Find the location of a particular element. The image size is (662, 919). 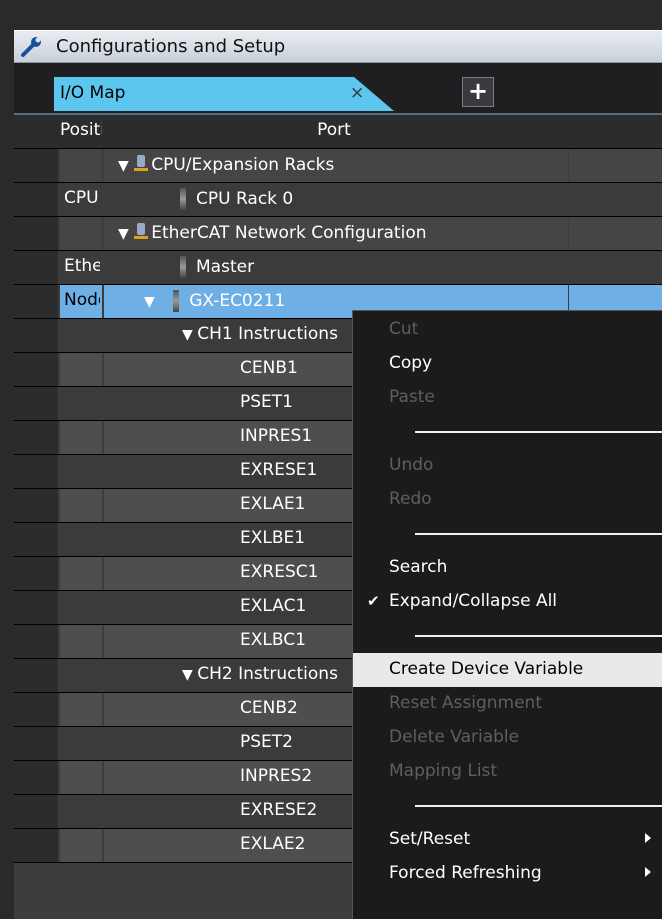

port-text: EXLBC1 is located at coordinates (273, 640).